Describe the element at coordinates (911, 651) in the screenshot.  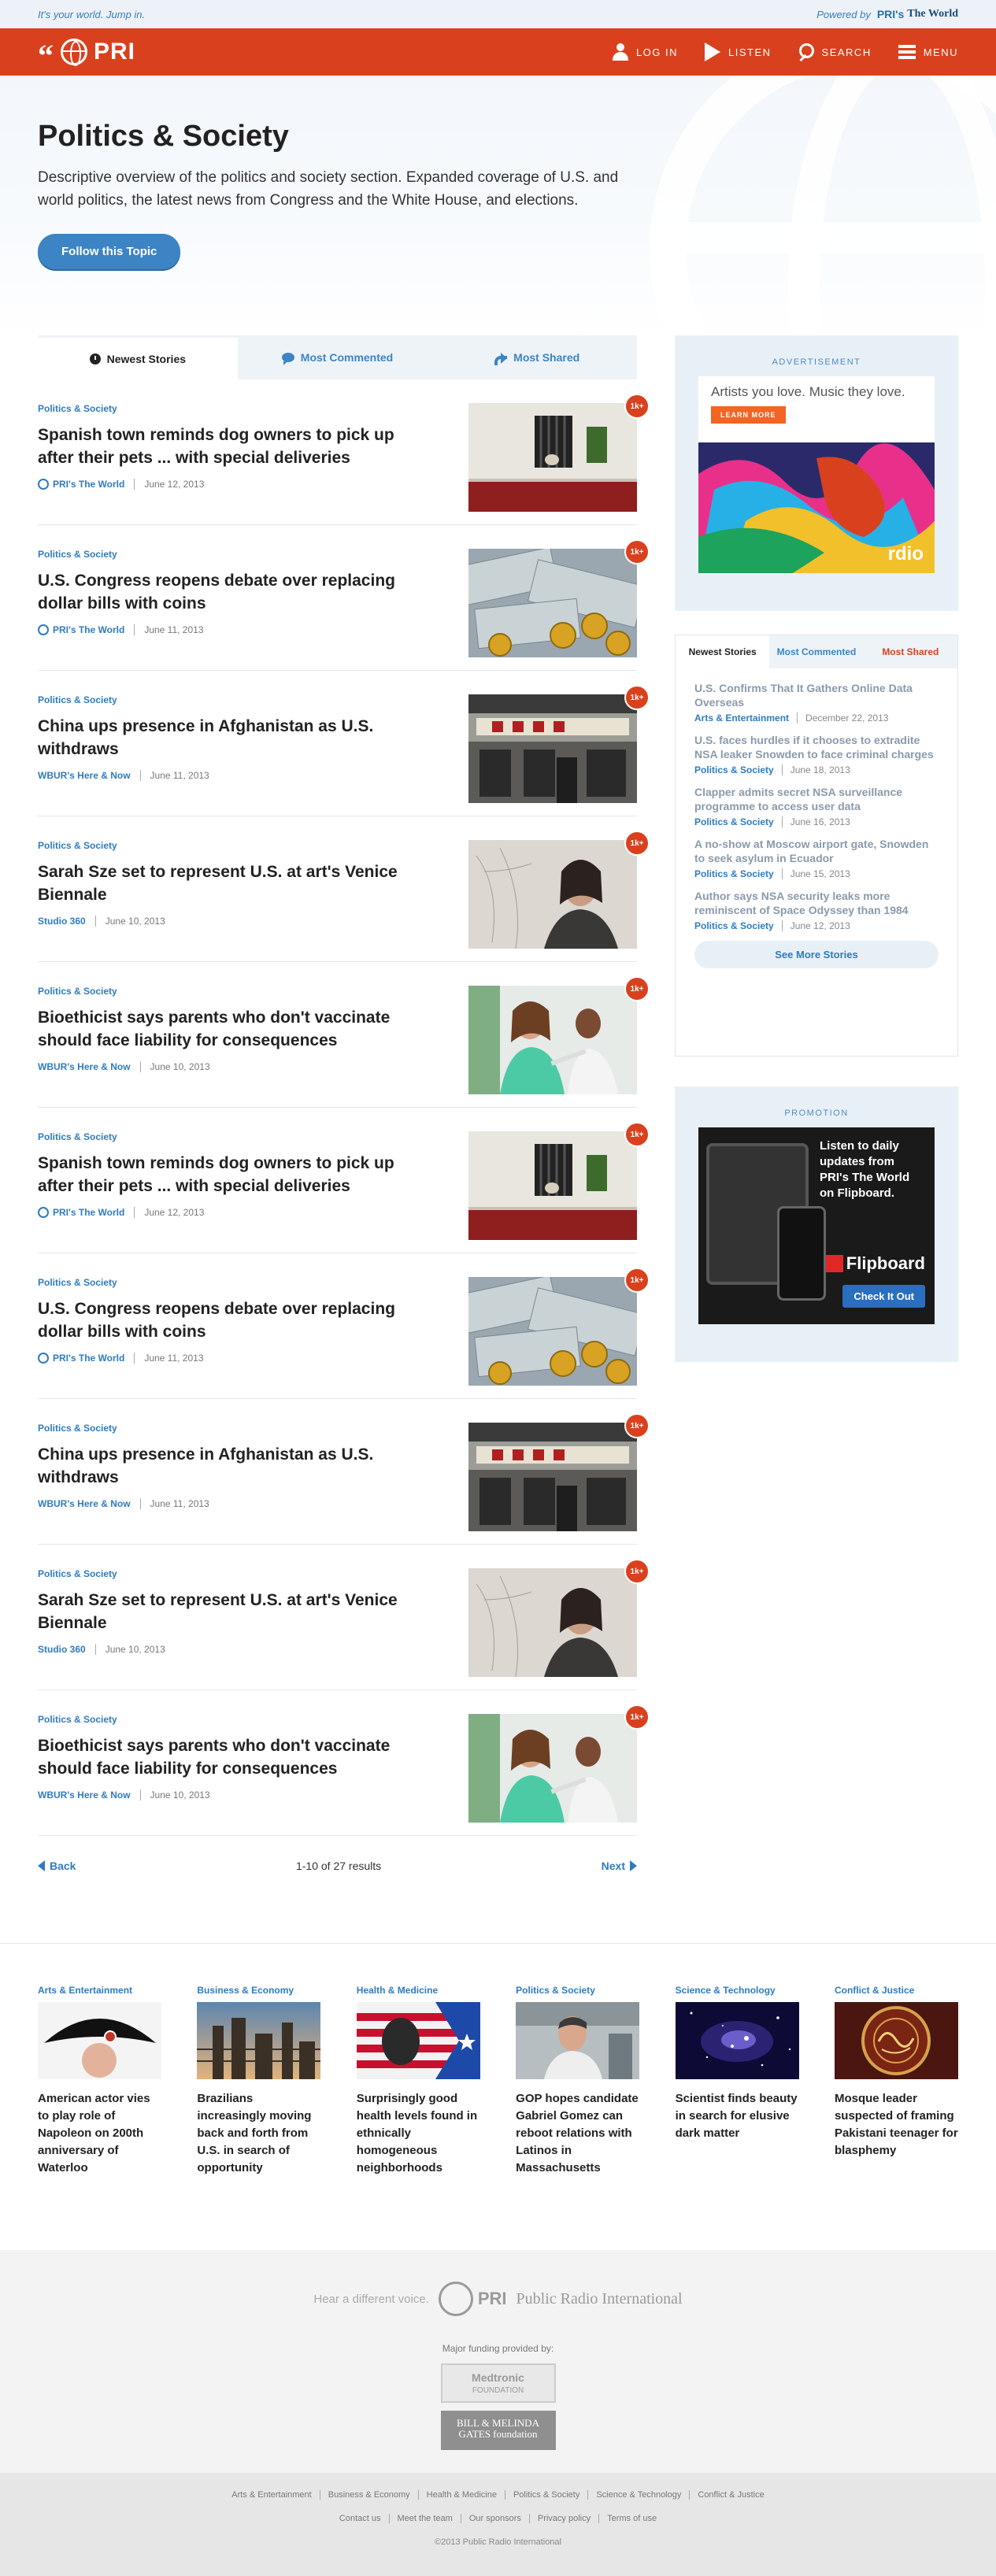
I see `sidebar-tab-shared: Most Shared` at that location.